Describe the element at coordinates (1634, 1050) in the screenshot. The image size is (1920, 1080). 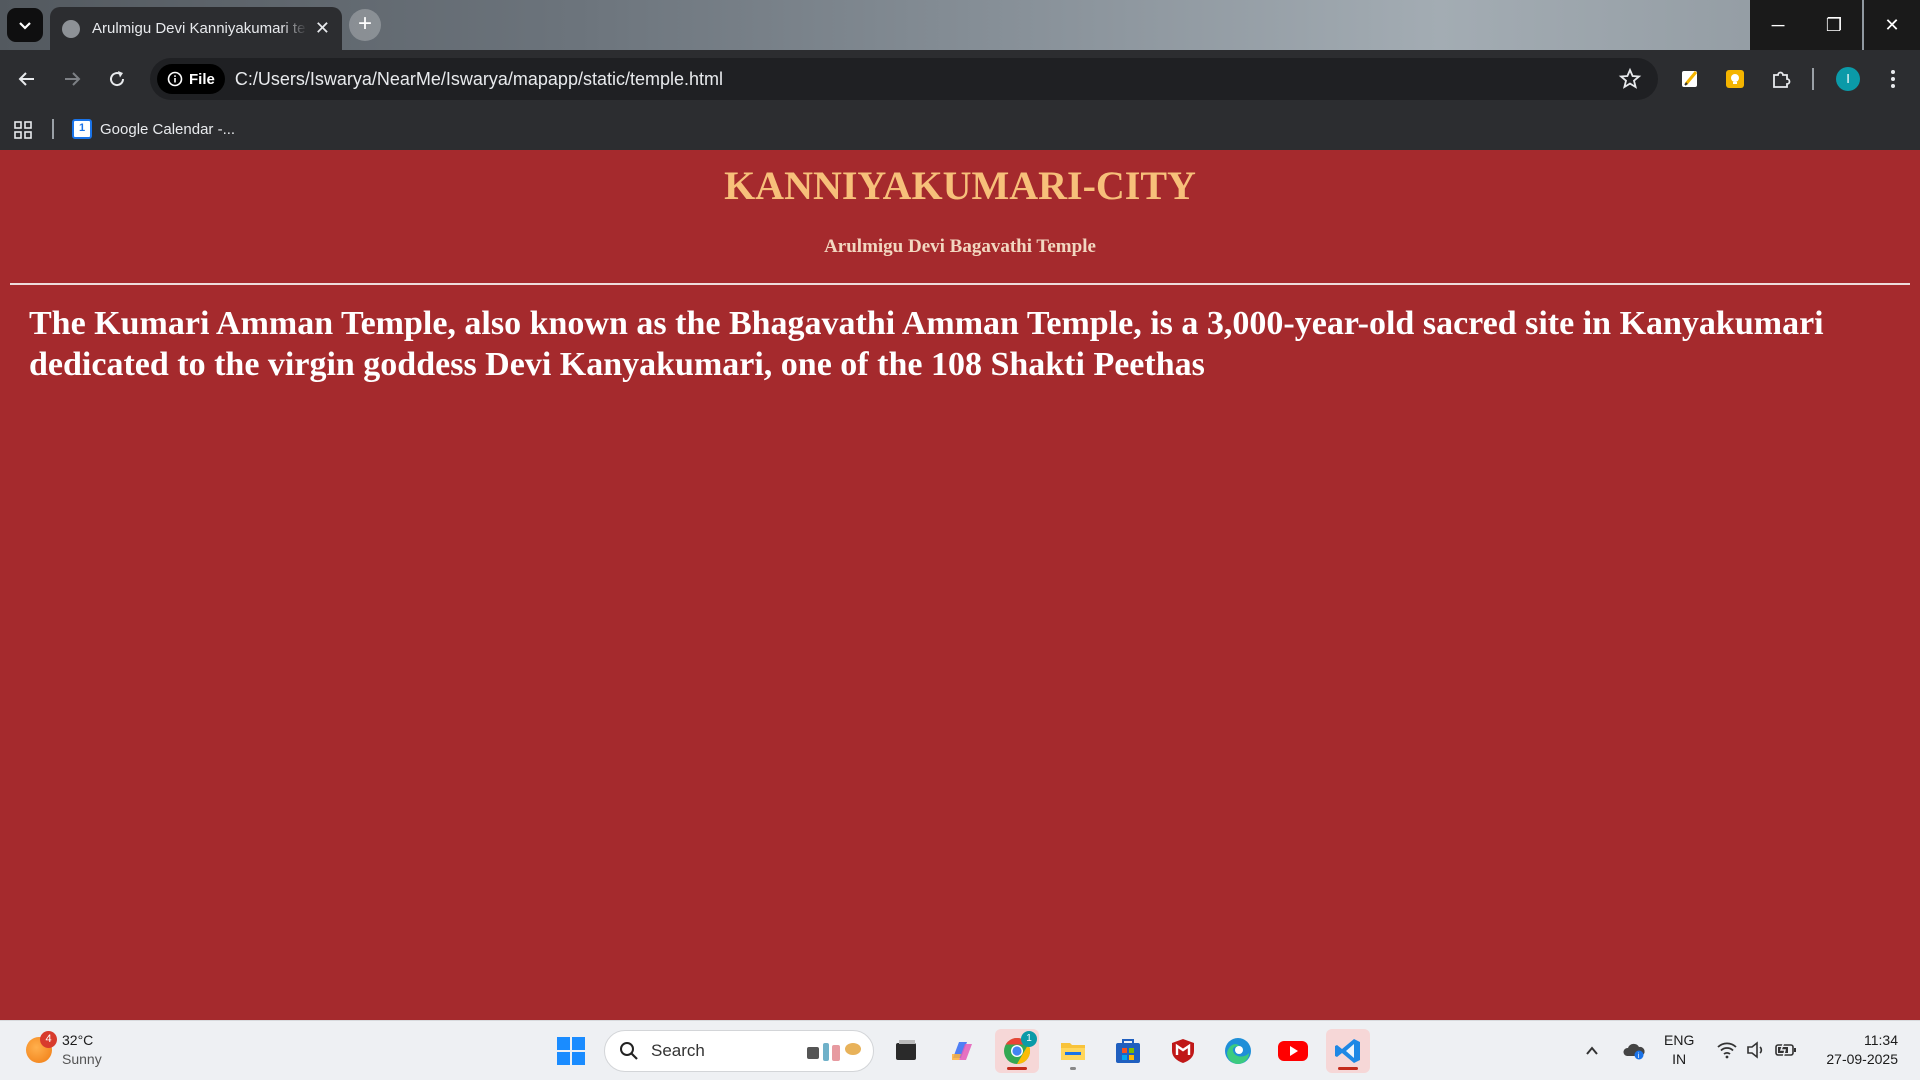
I see `onedrive-icon: i` at that location.